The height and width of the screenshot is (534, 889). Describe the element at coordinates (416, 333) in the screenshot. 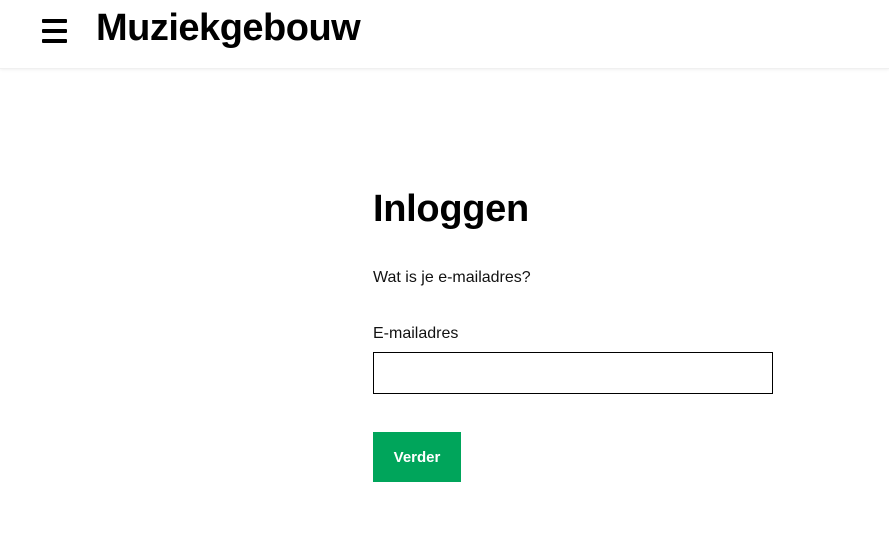

I see `email-label: E-mailadres` at that location.